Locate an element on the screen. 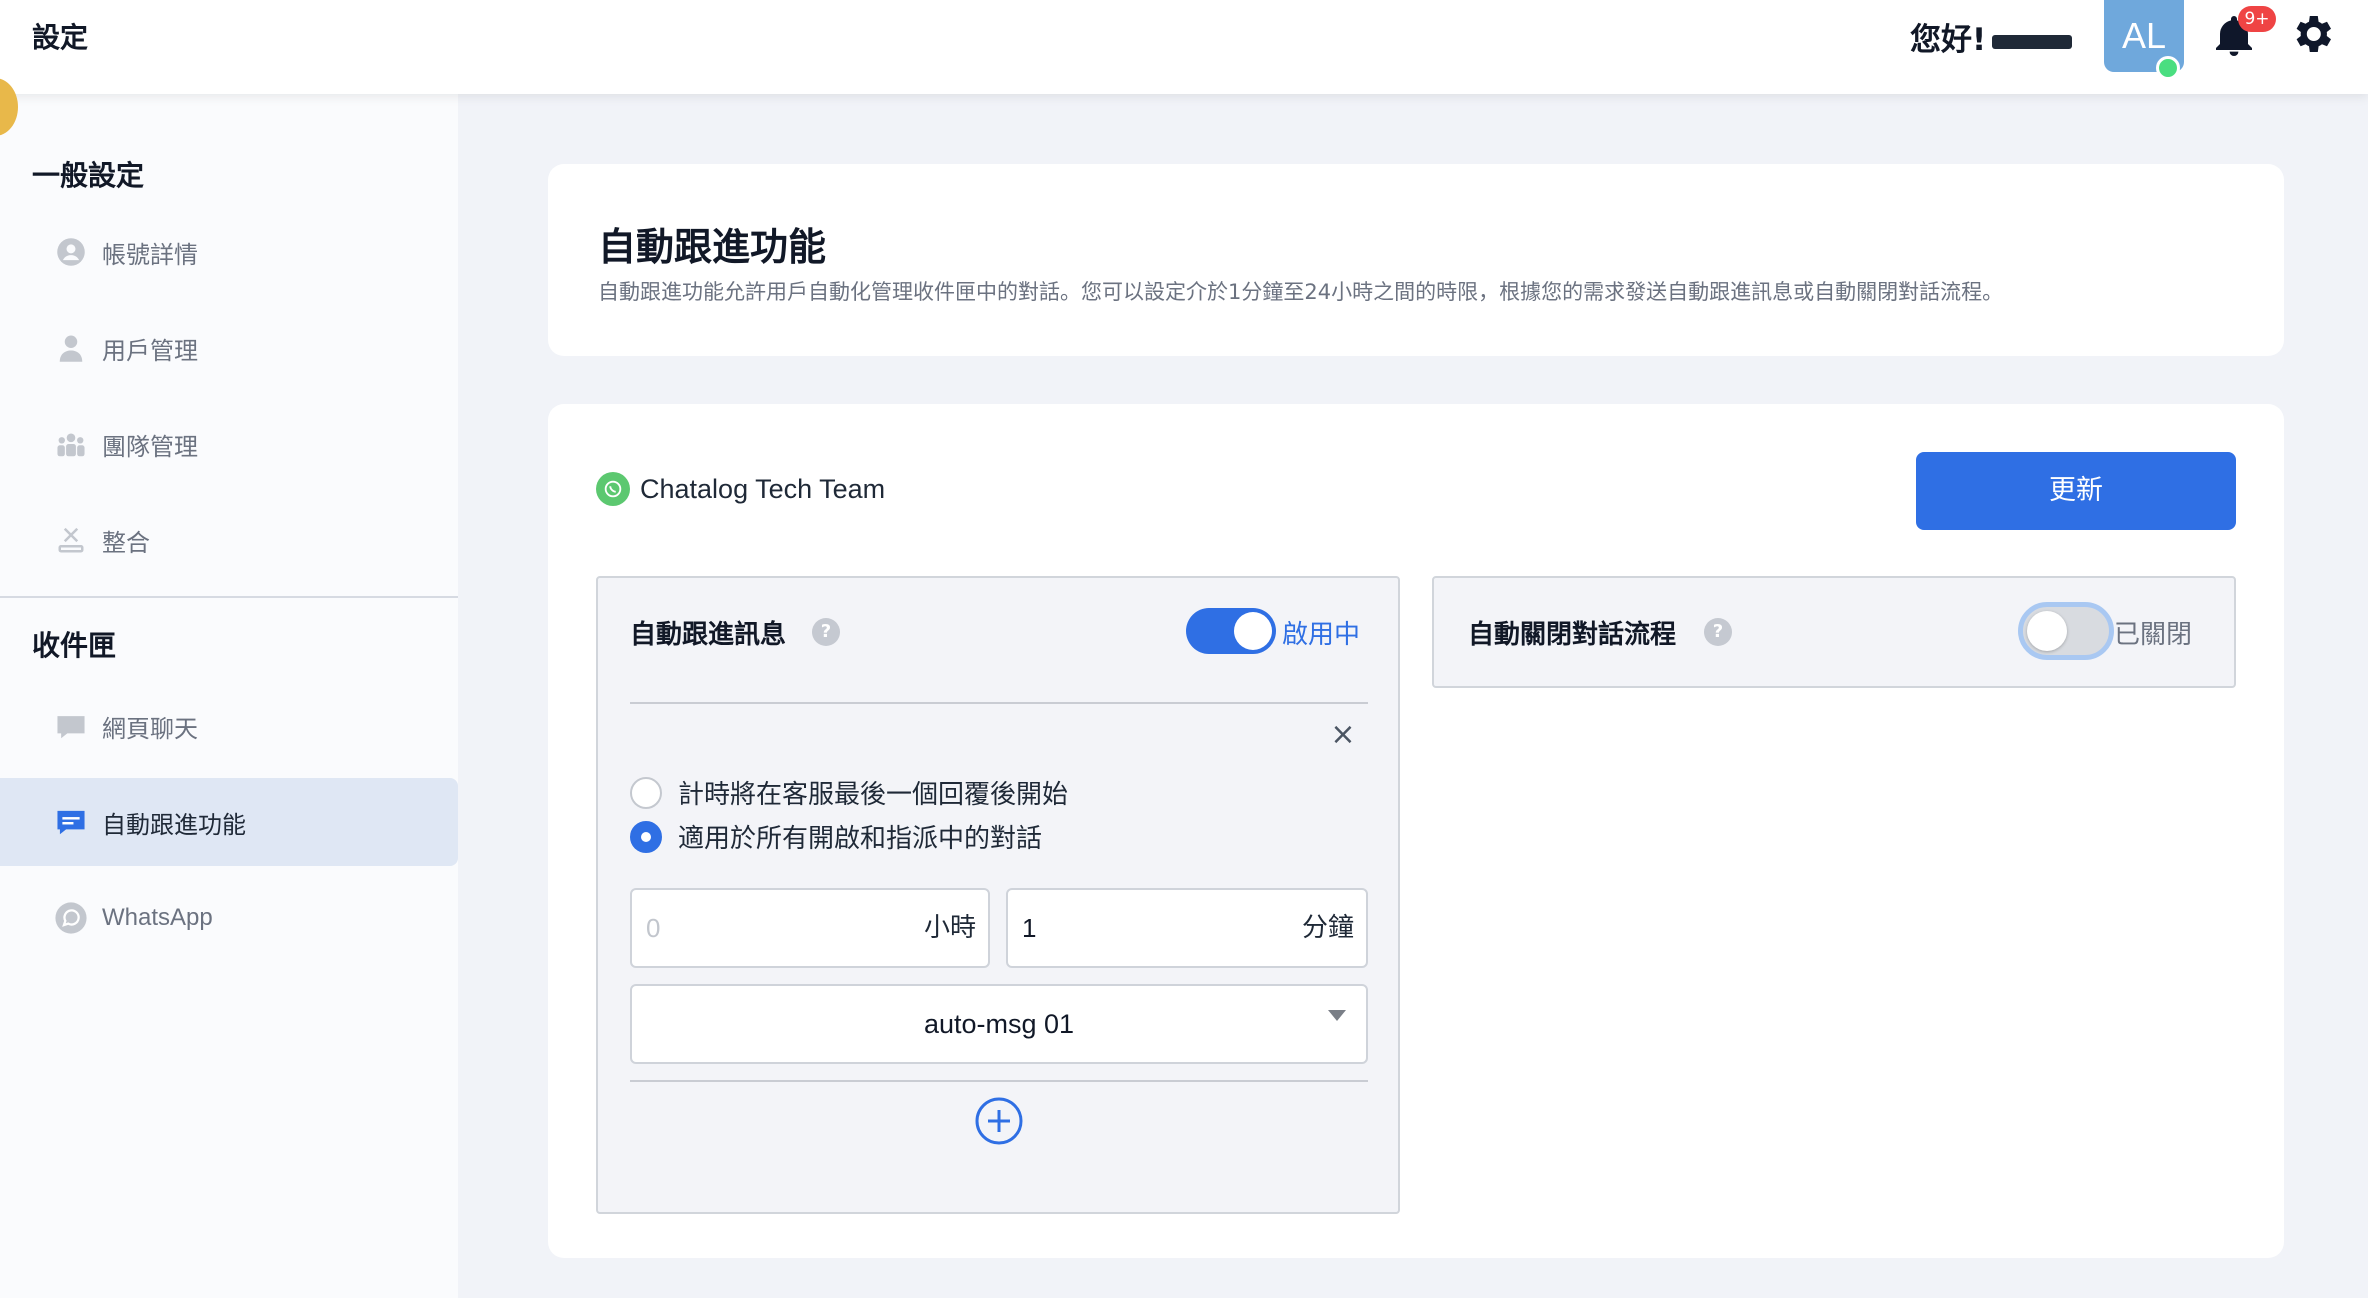  feature-heading: 自動跟進功能 is located at coordinates (712, 247).